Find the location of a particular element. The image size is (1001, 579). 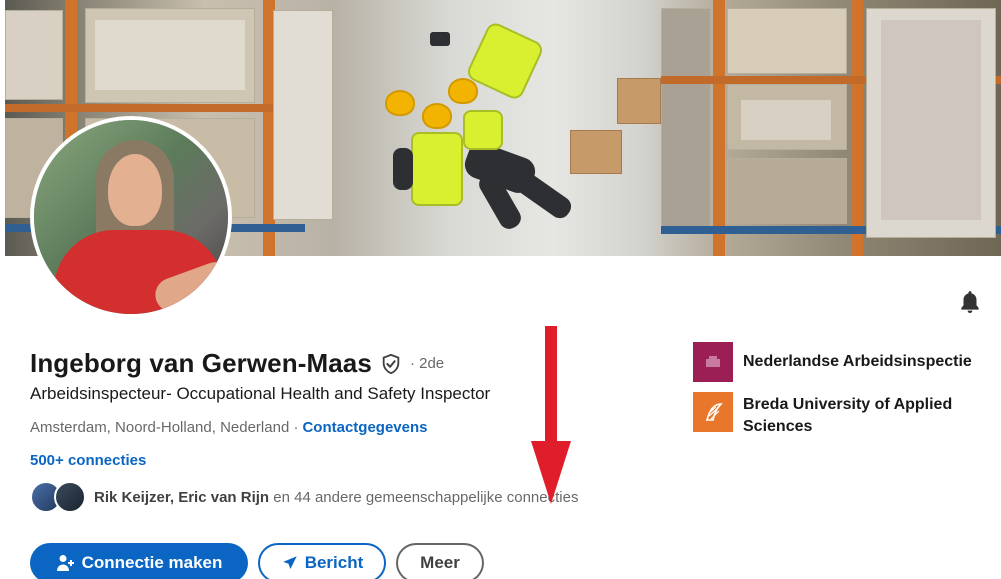

buas-logo-icon is located at coordinates (713, 412).